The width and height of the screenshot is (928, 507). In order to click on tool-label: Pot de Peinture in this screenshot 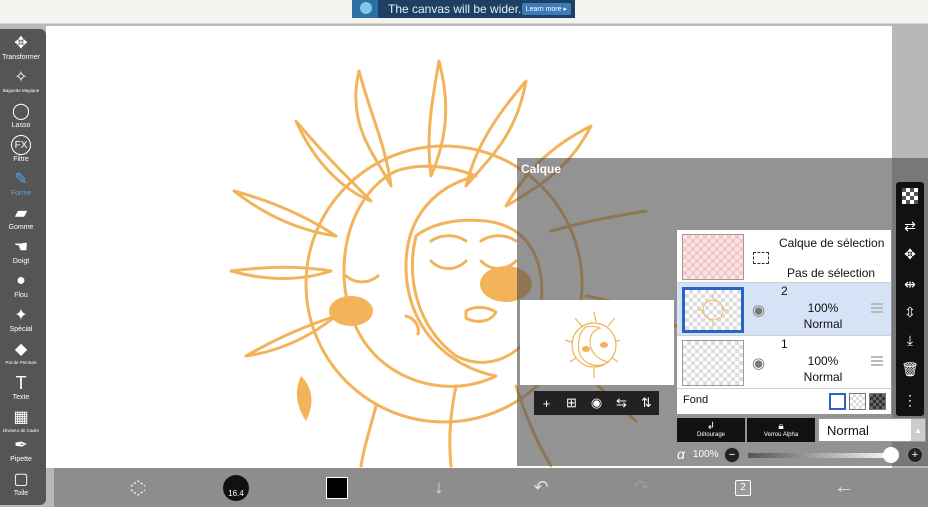, I will do `click(21, 362)`.